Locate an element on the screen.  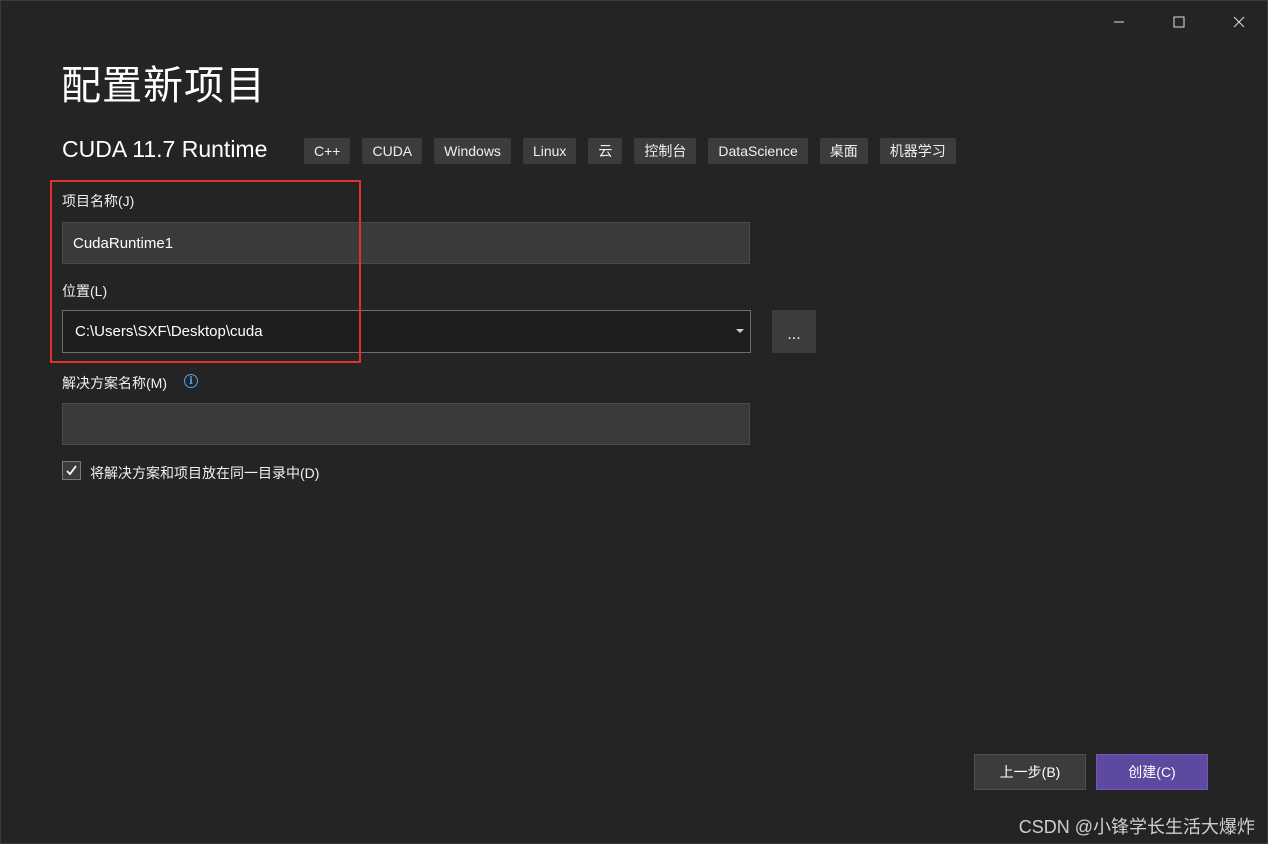
watermark: CSDN @小锋学长生活大爆炸 is located at coordinates (1136, 827).